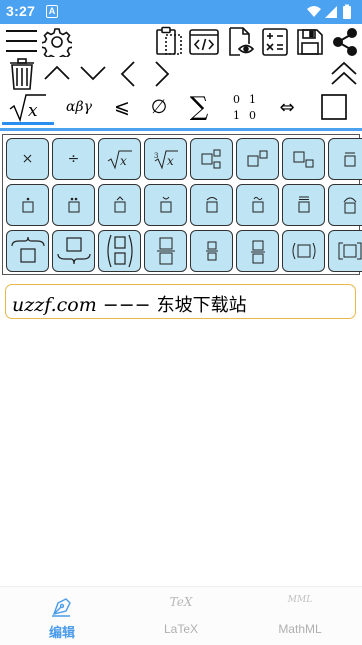 Image resolution: width=362 pixels, height=645 pixels. I want to click on nav-editor: 编辑, so click(62, 616).